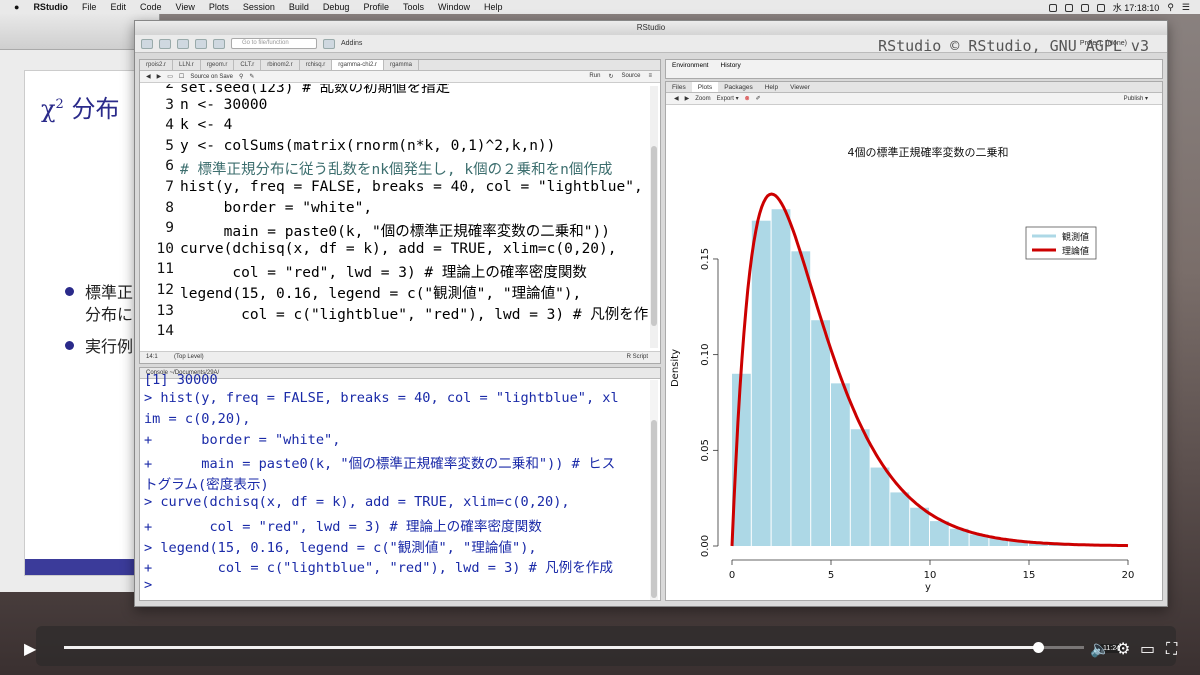 The image size is (1200, 675). I want to click on video-scrubber-knob, so click(1039, 647).